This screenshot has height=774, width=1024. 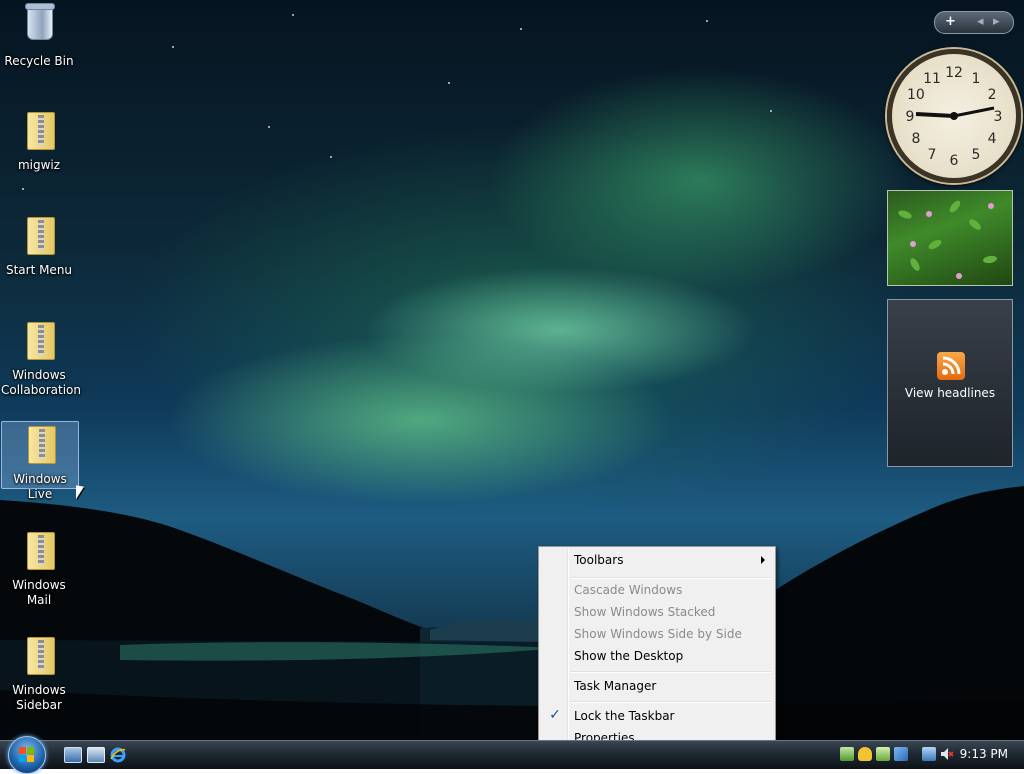 I want to click on clock-numeral: 4, so click(x=992, y=139).